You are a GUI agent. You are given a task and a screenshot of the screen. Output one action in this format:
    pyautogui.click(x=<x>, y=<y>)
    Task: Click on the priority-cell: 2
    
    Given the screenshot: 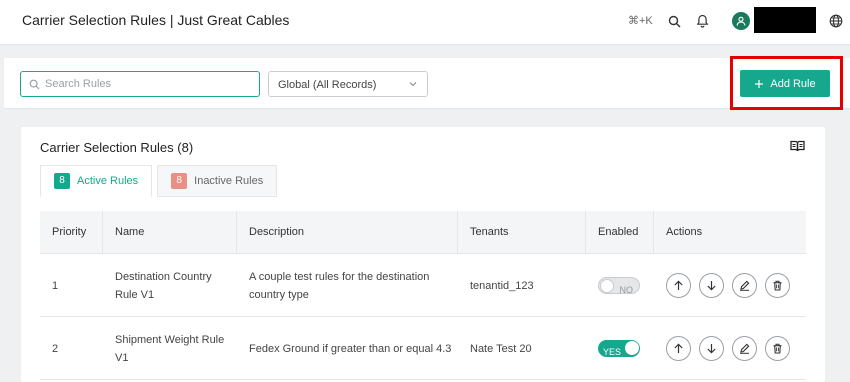 What is the action you would take?
    pyautogui.click(x=55, y=348)
    